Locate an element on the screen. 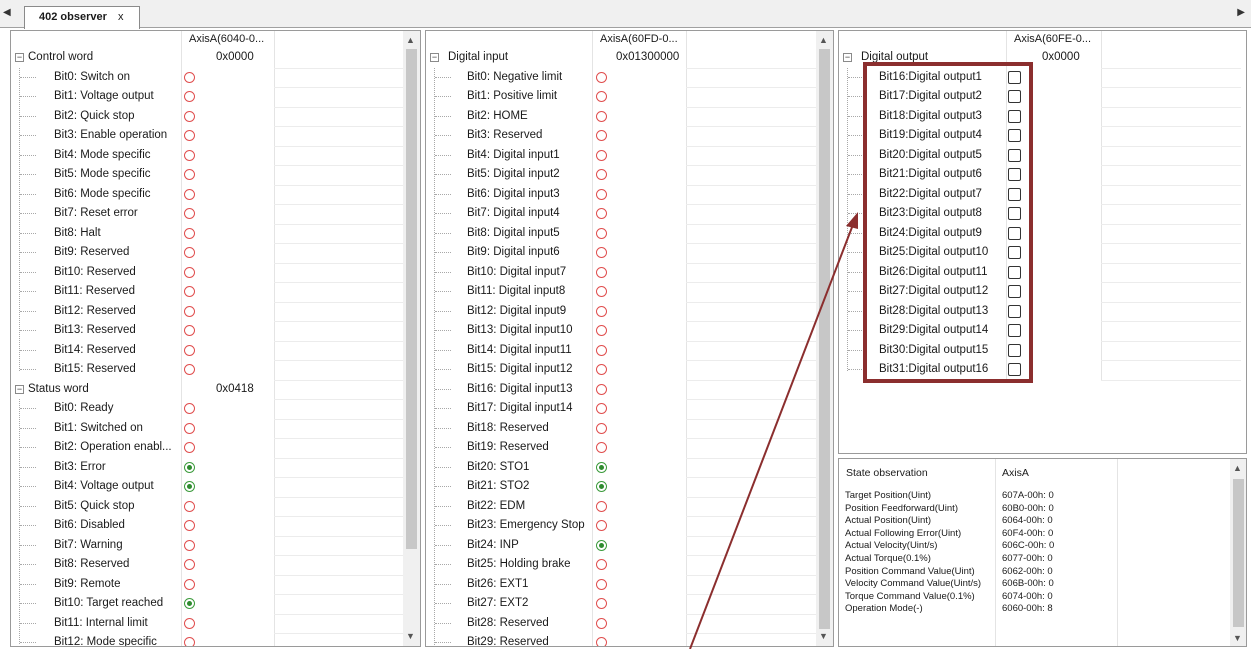 This screenshot has height=649, width=1251. annotation-arrow is located at coordinates (773, 430).